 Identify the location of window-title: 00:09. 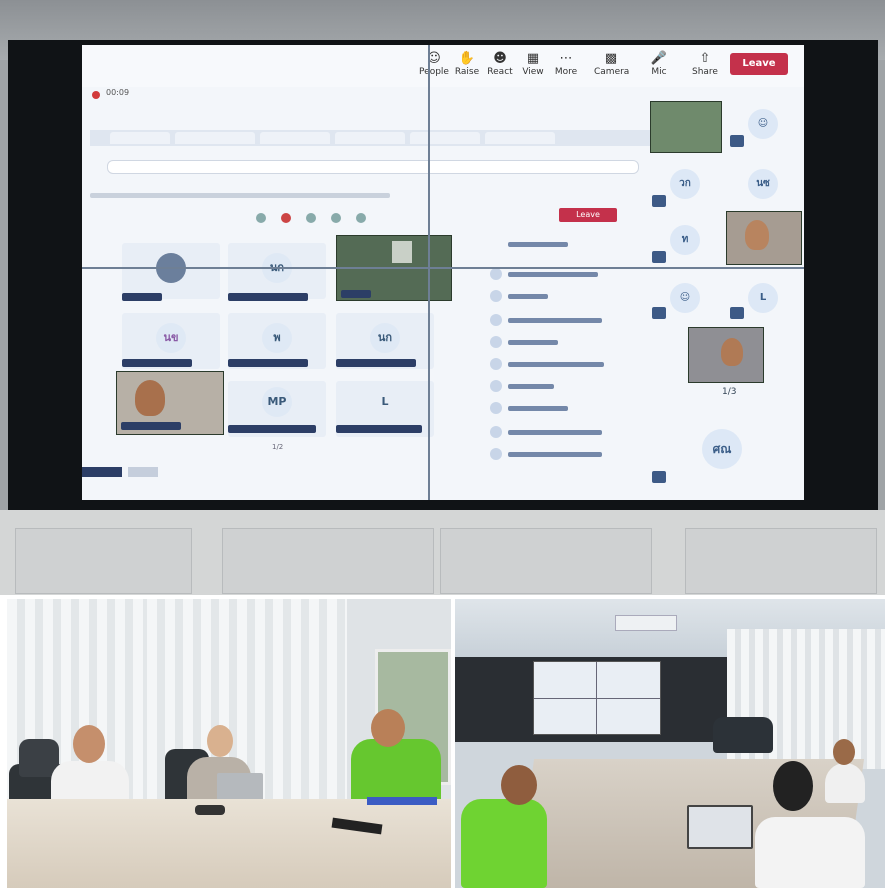
(118, 92).